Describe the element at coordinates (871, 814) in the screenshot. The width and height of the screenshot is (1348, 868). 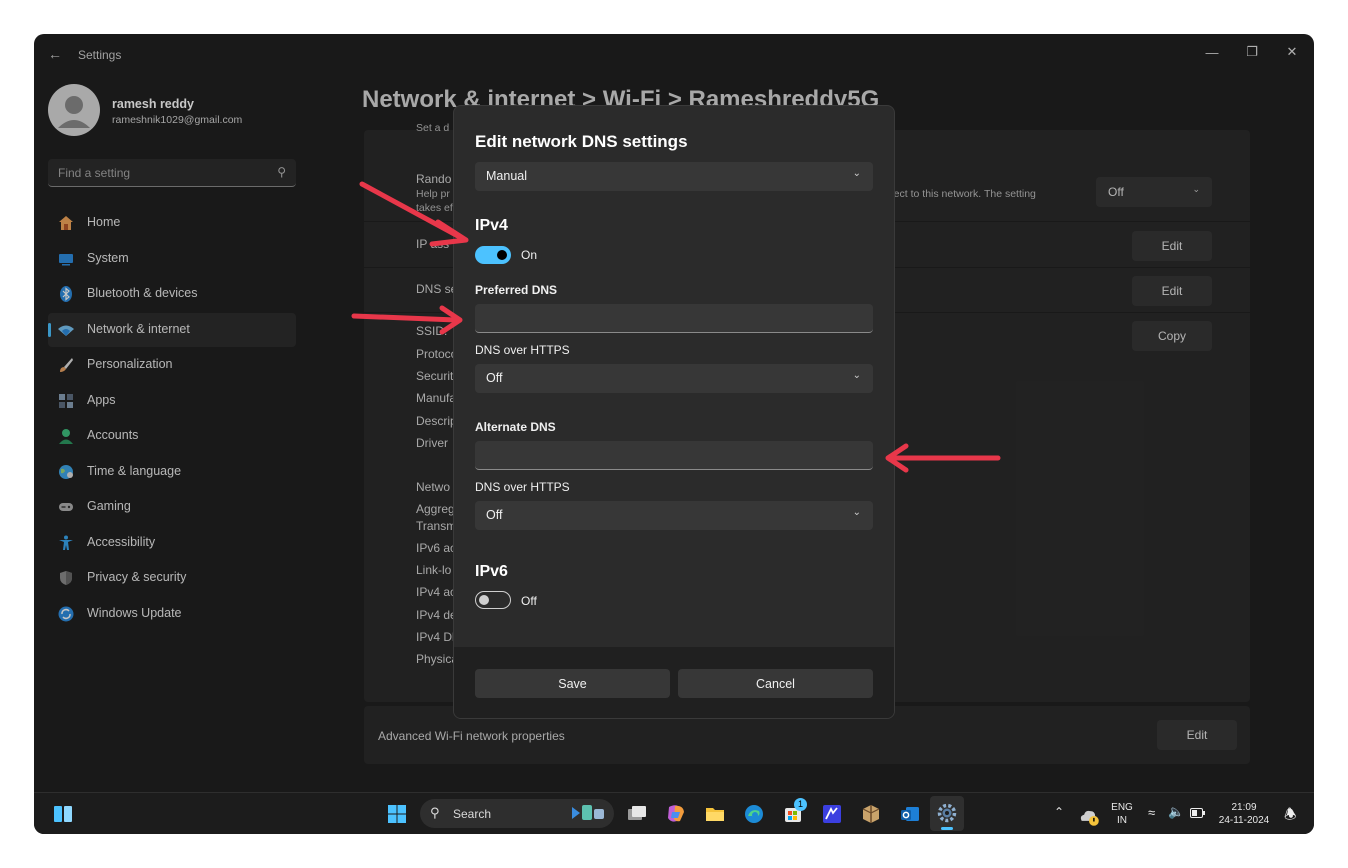
I see `archive-icon` at that location.